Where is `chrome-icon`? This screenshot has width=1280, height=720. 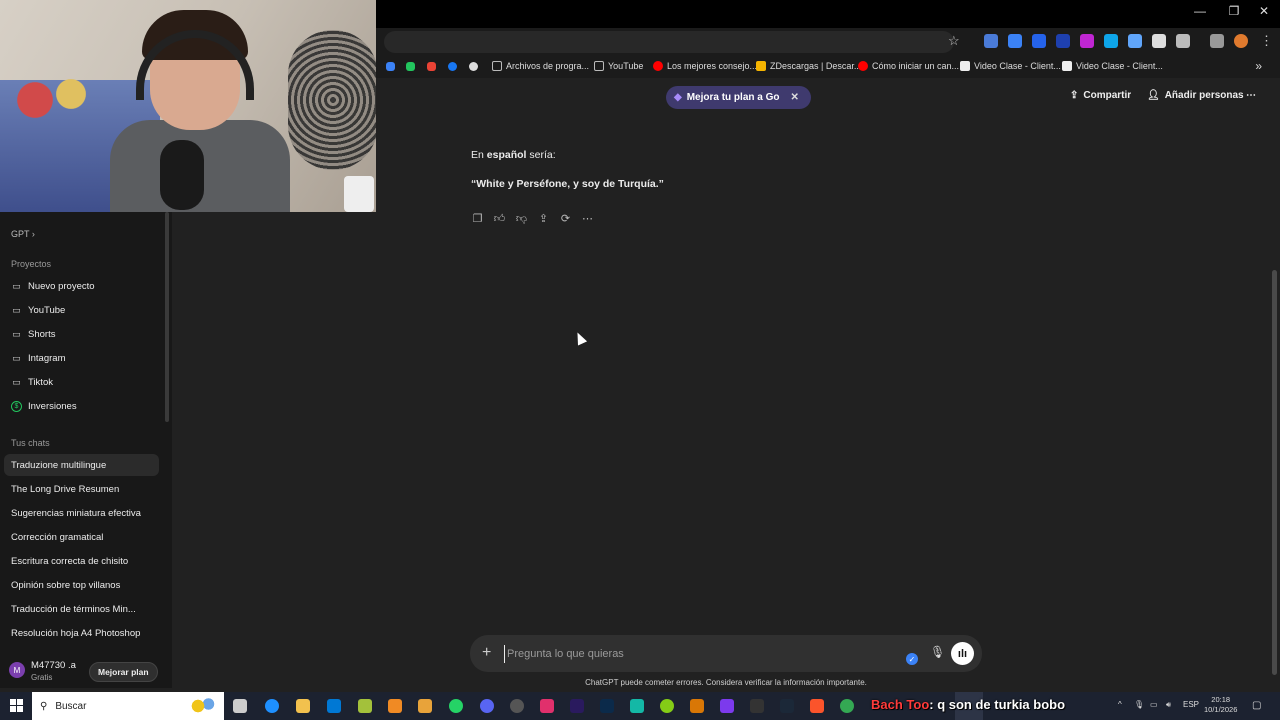
chrome-icon is located at coordinates (847, 706).